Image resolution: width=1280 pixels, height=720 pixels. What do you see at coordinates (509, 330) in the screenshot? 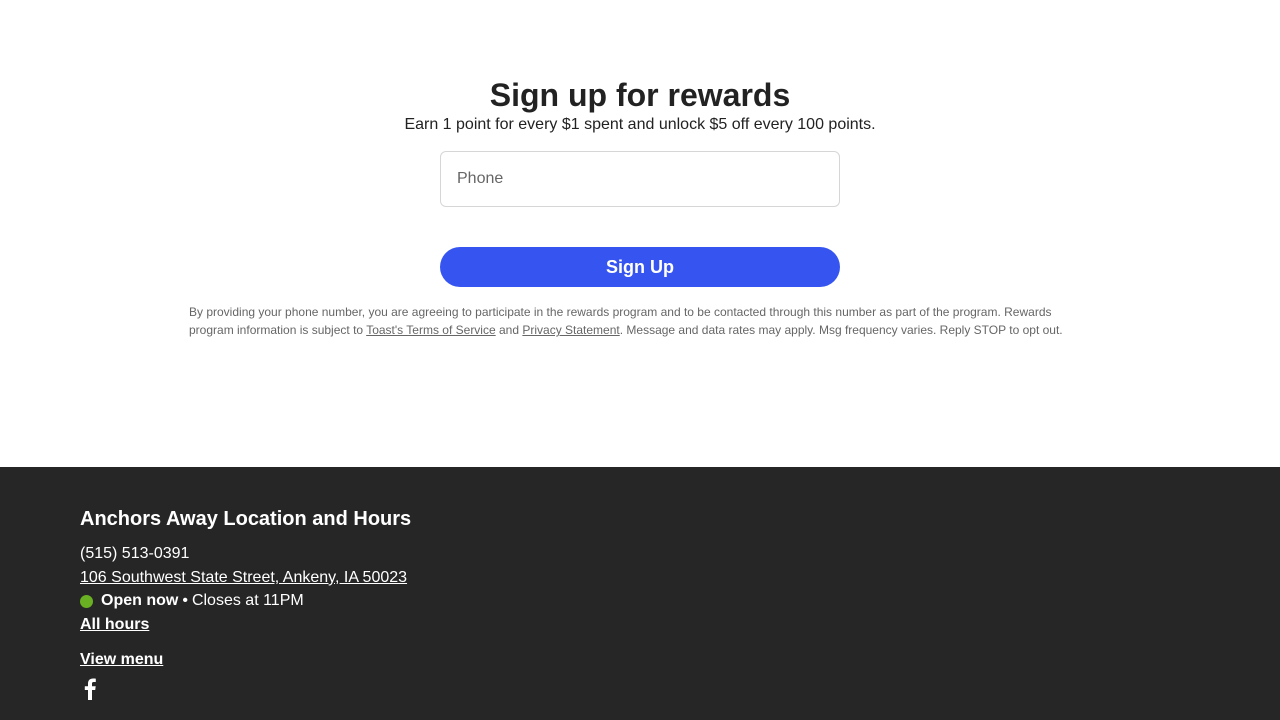
I see `disclaimer-text-and: and` at bounding box center [509, 330].